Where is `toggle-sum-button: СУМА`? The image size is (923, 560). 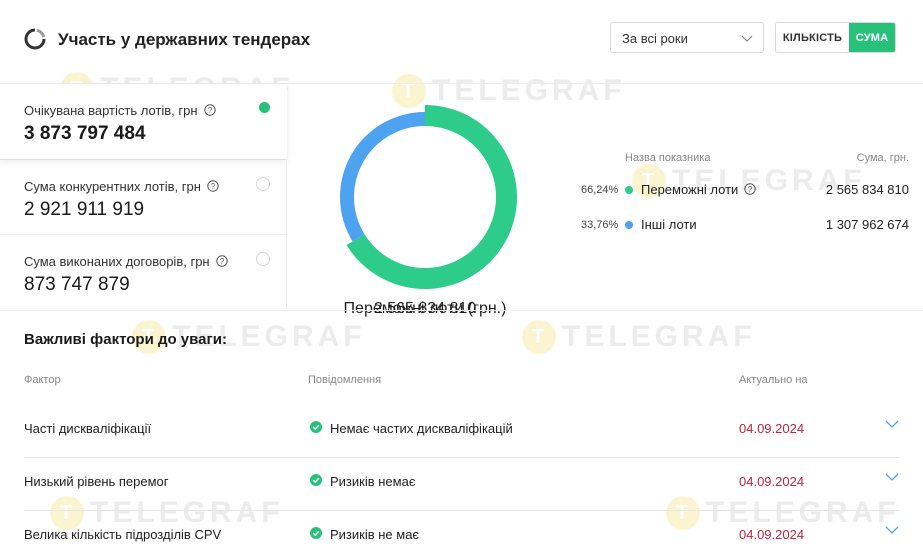 toggle-sum-button: СУМА is located at coordinates (872, 37).